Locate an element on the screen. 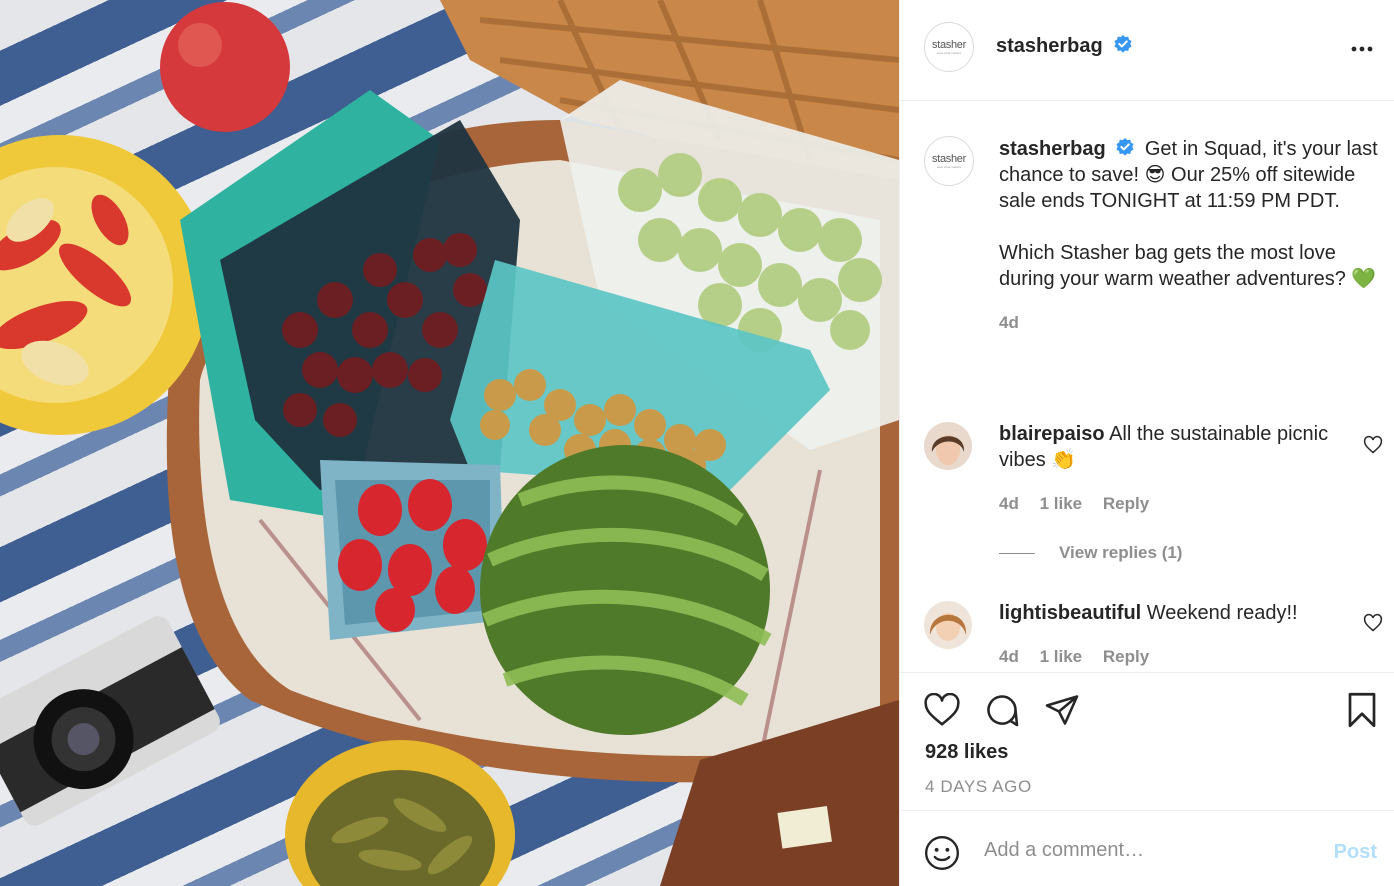  comment-body: lightisbeautiful Weekend ready!! is located at coordinates (1174, 613).